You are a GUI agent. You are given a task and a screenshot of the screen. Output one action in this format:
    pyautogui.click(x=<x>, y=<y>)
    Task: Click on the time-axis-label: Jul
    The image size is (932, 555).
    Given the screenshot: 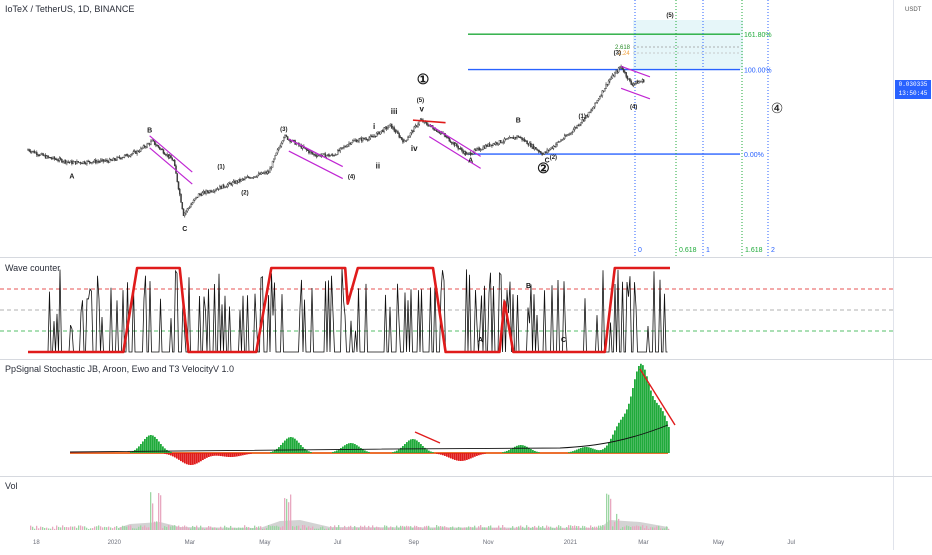 What is the action you would take?
    pyautogui.click(x=338, y=543)
    